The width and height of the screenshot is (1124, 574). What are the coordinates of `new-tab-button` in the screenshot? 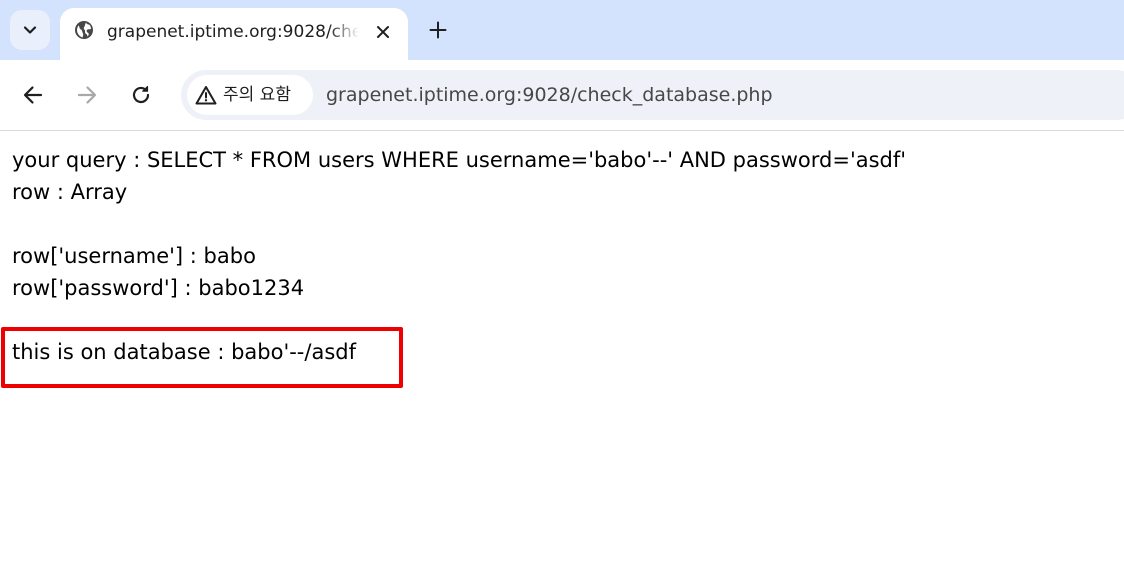 It's located at (438, 30).